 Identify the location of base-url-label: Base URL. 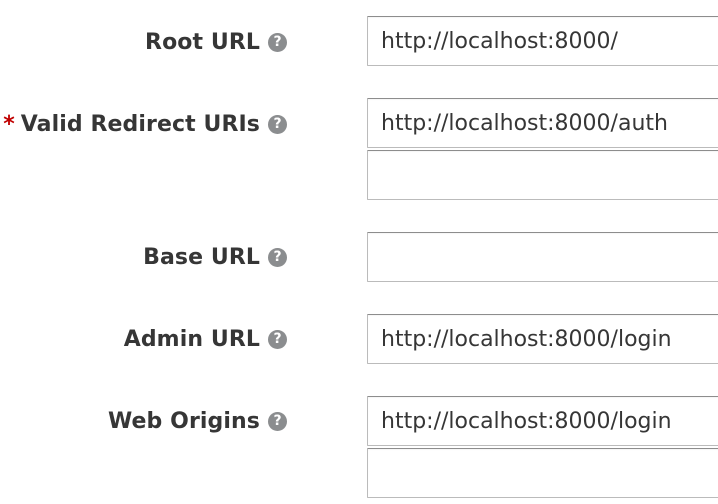
(201, 257).